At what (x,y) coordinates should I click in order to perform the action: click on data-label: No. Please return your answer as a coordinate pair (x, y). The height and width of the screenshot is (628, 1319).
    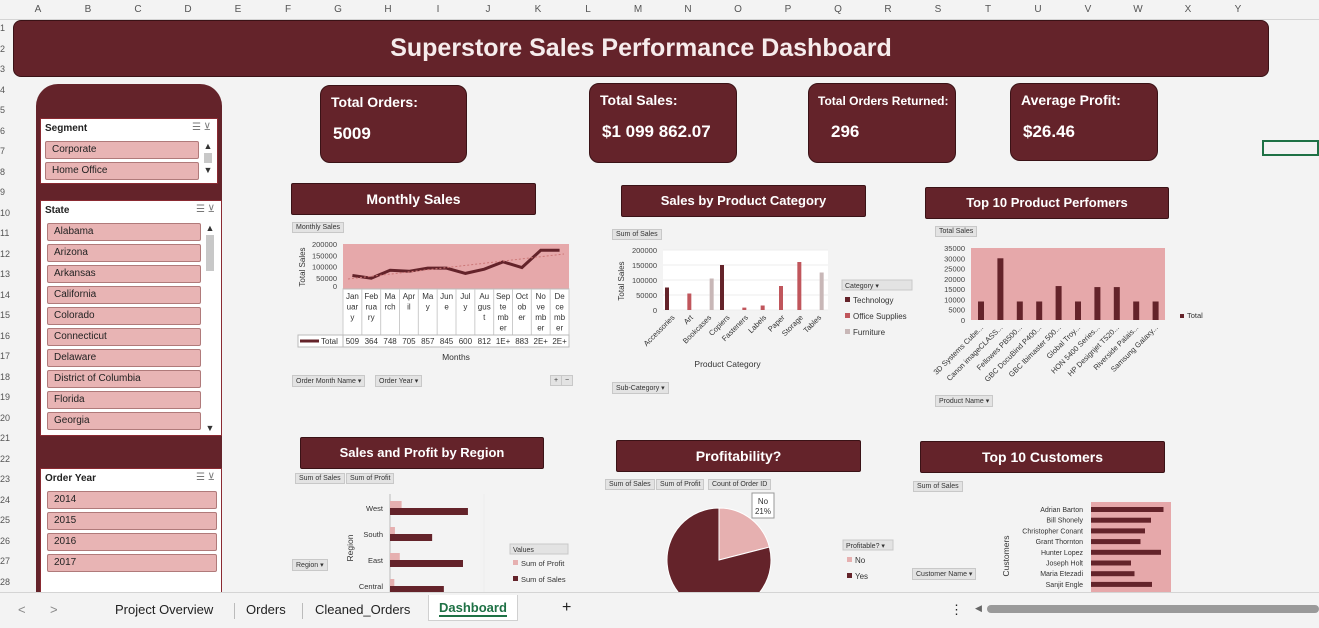
    Looking at the image, I should click on (763, 501).